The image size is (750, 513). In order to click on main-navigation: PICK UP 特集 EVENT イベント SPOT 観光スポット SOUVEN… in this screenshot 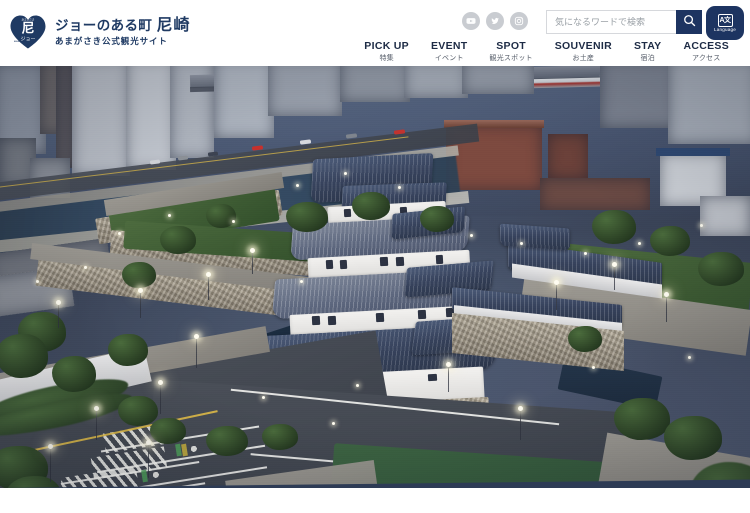, I will do `click(546, 52)`.